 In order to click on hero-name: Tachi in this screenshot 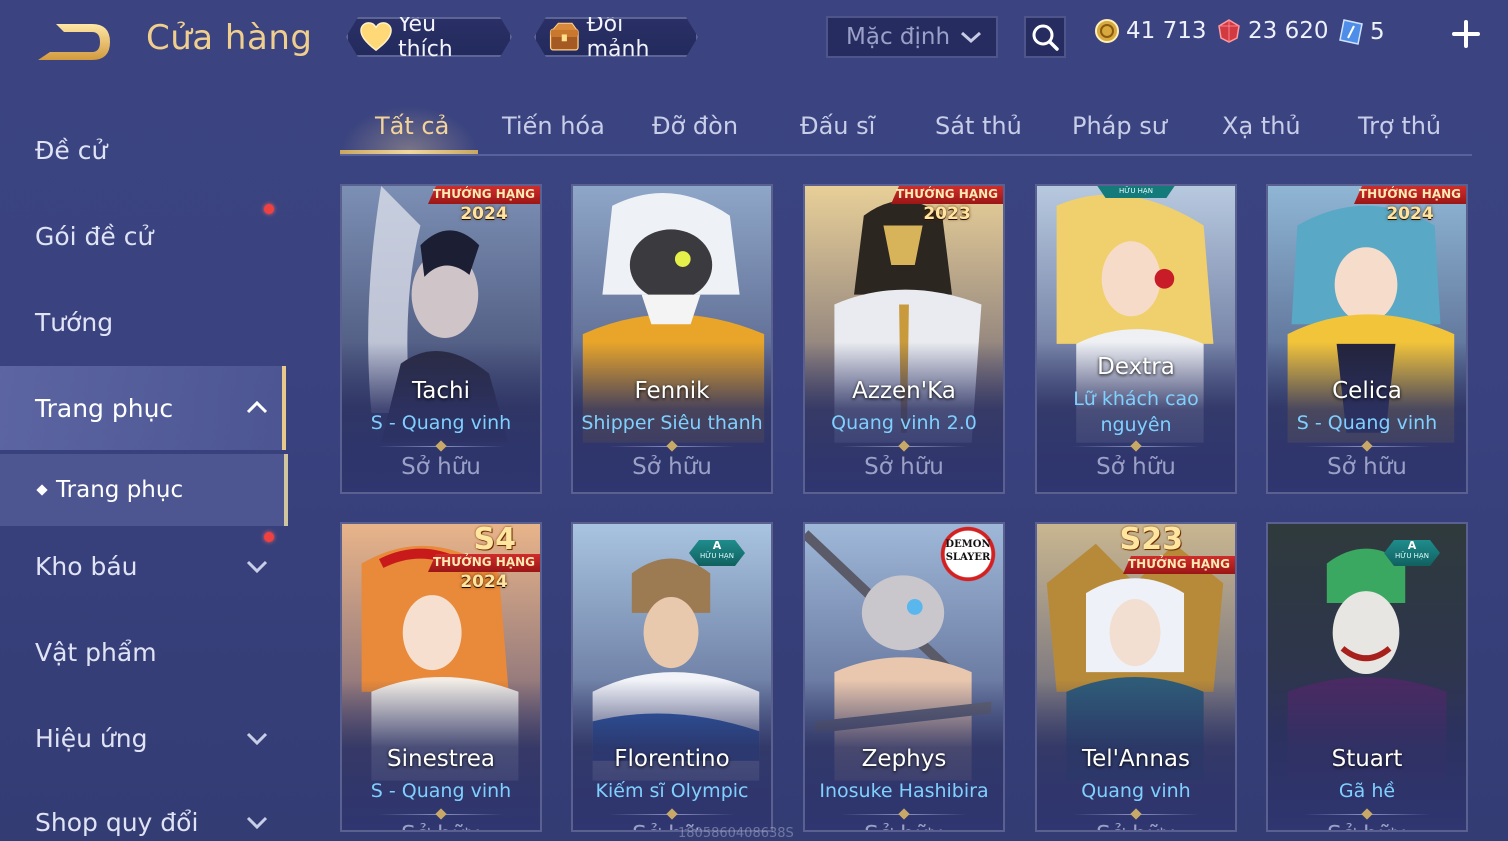, I will do `click(441, 391)`.